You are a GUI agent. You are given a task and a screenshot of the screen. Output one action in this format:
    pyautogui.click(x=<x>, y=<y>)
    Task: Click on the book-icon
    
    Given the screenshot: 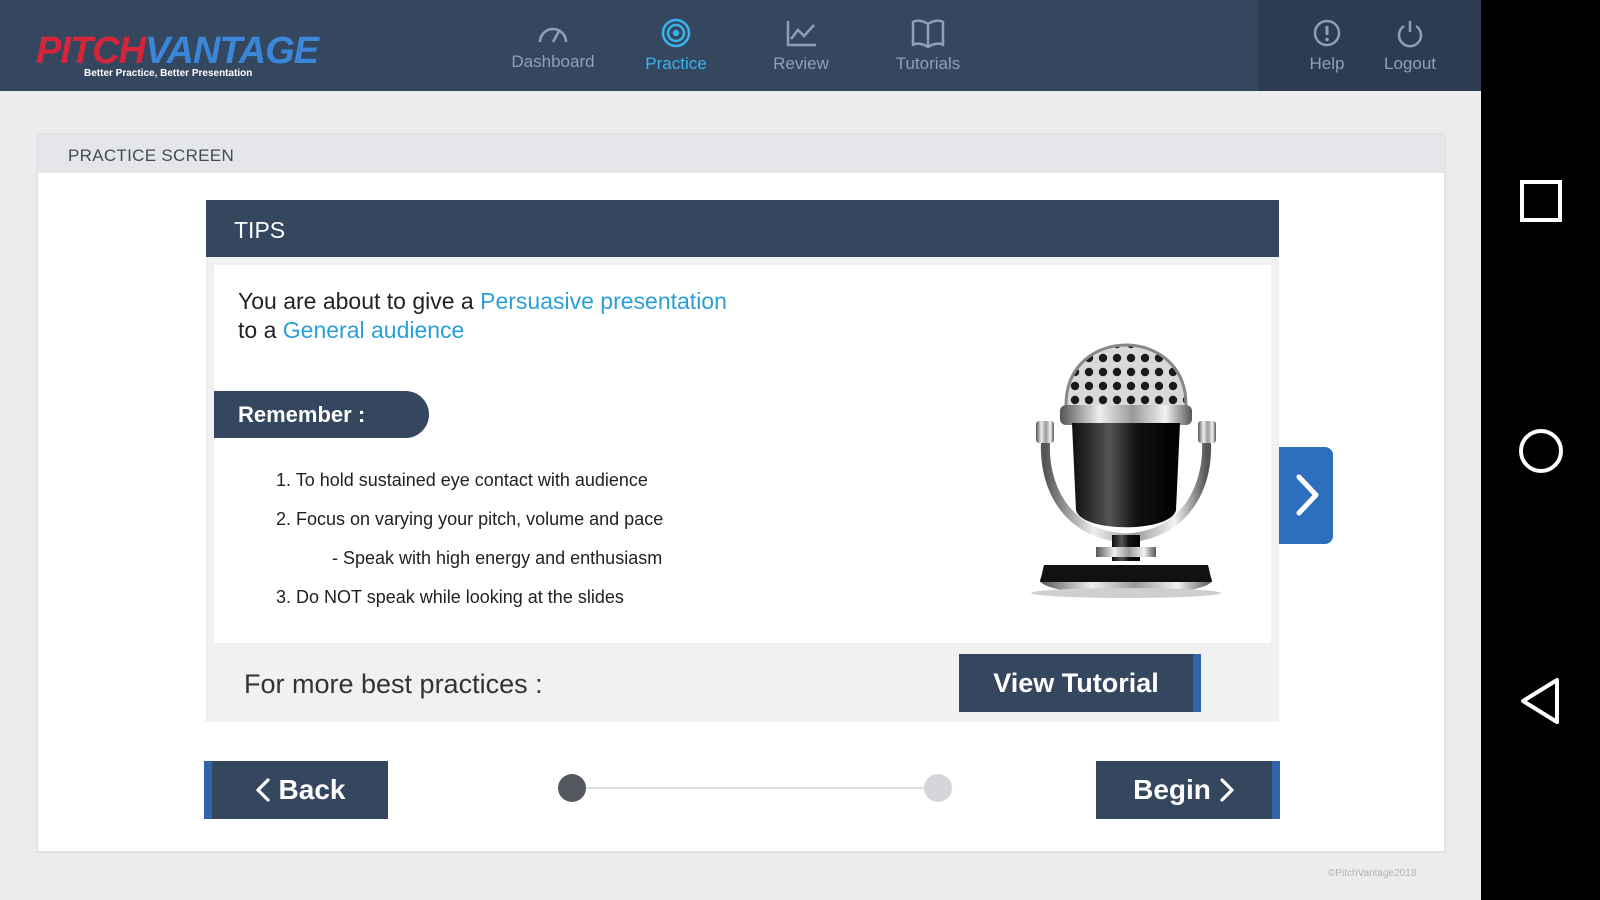 What is the action you would take?
    pyautogui.click(x=928, y=33)
    